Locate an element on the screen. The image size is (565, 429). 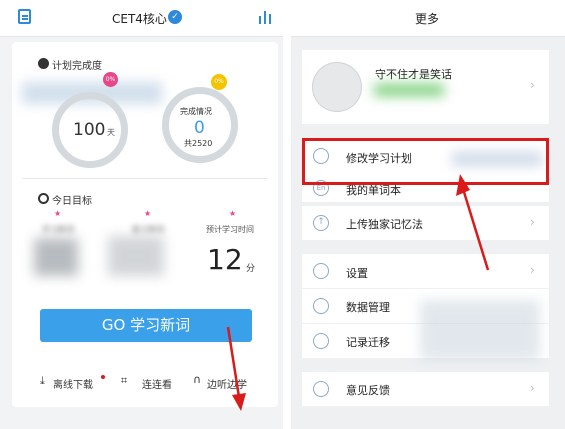
menu-label-transfer: 记录迁移 is located at coordinates (368, 342).